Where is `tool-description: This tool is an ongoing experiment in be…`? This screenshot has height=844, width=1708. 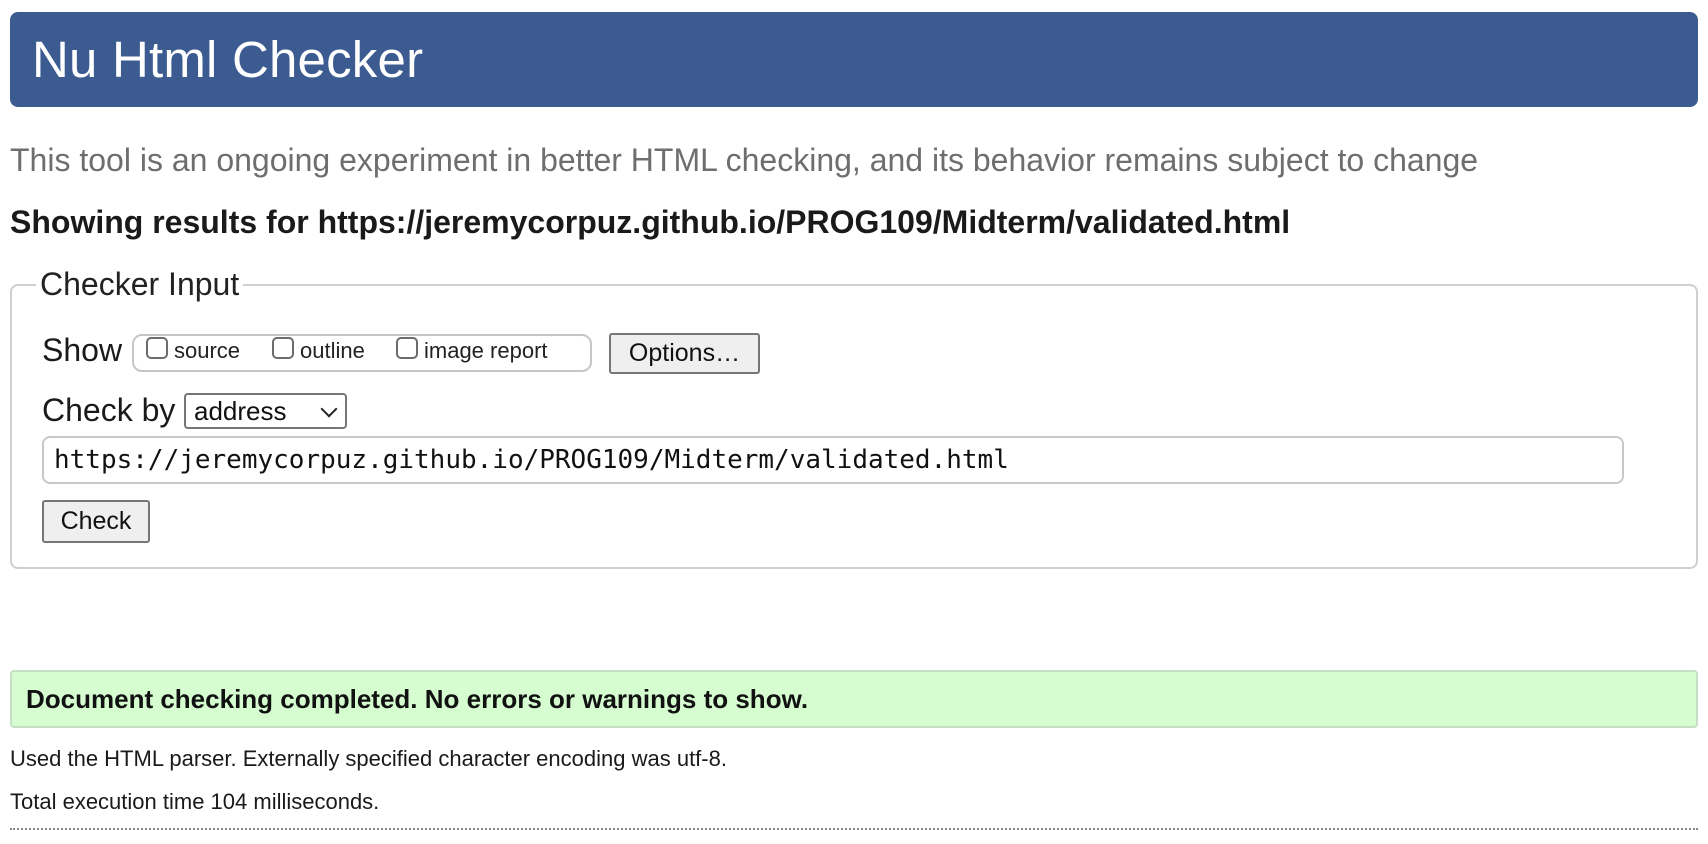 tool-description: This tool is an ongoing experiment in be… is located at coordinates (744, 160).